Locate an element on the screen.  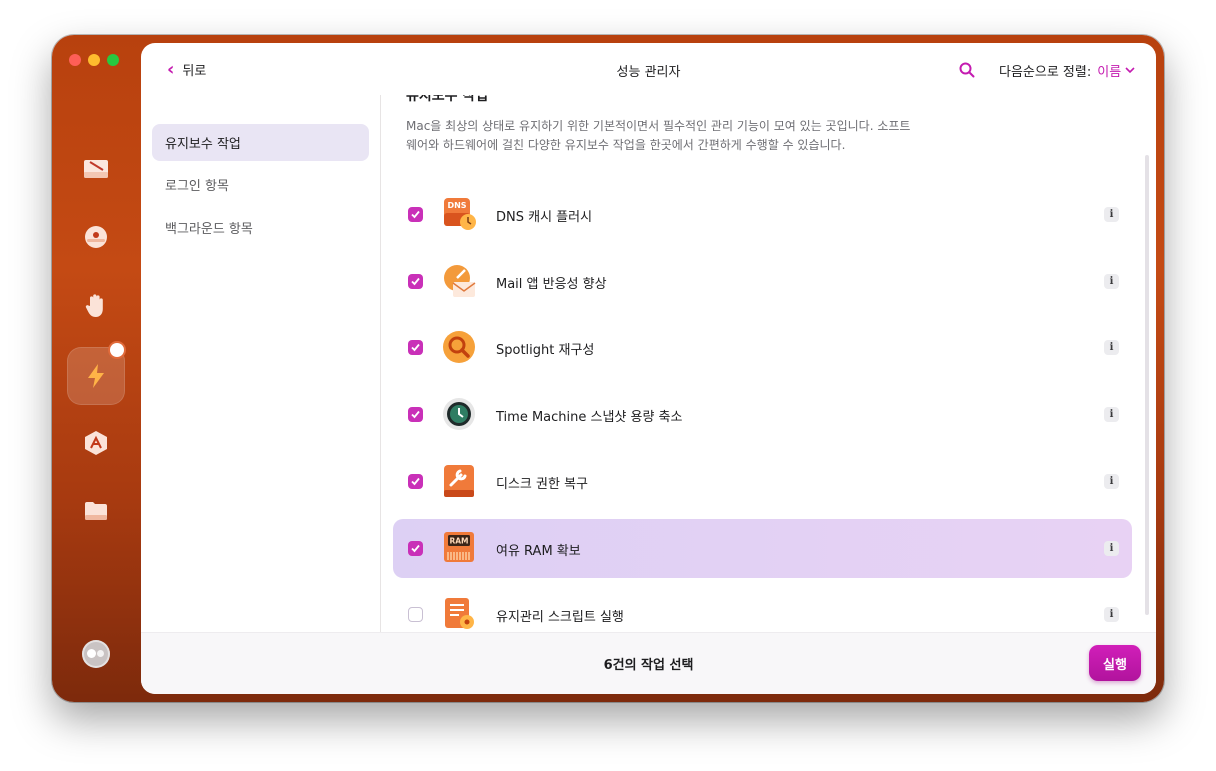
footer-bar: 6건의 작업 선택 실행 is located at coordinates (648, 663).